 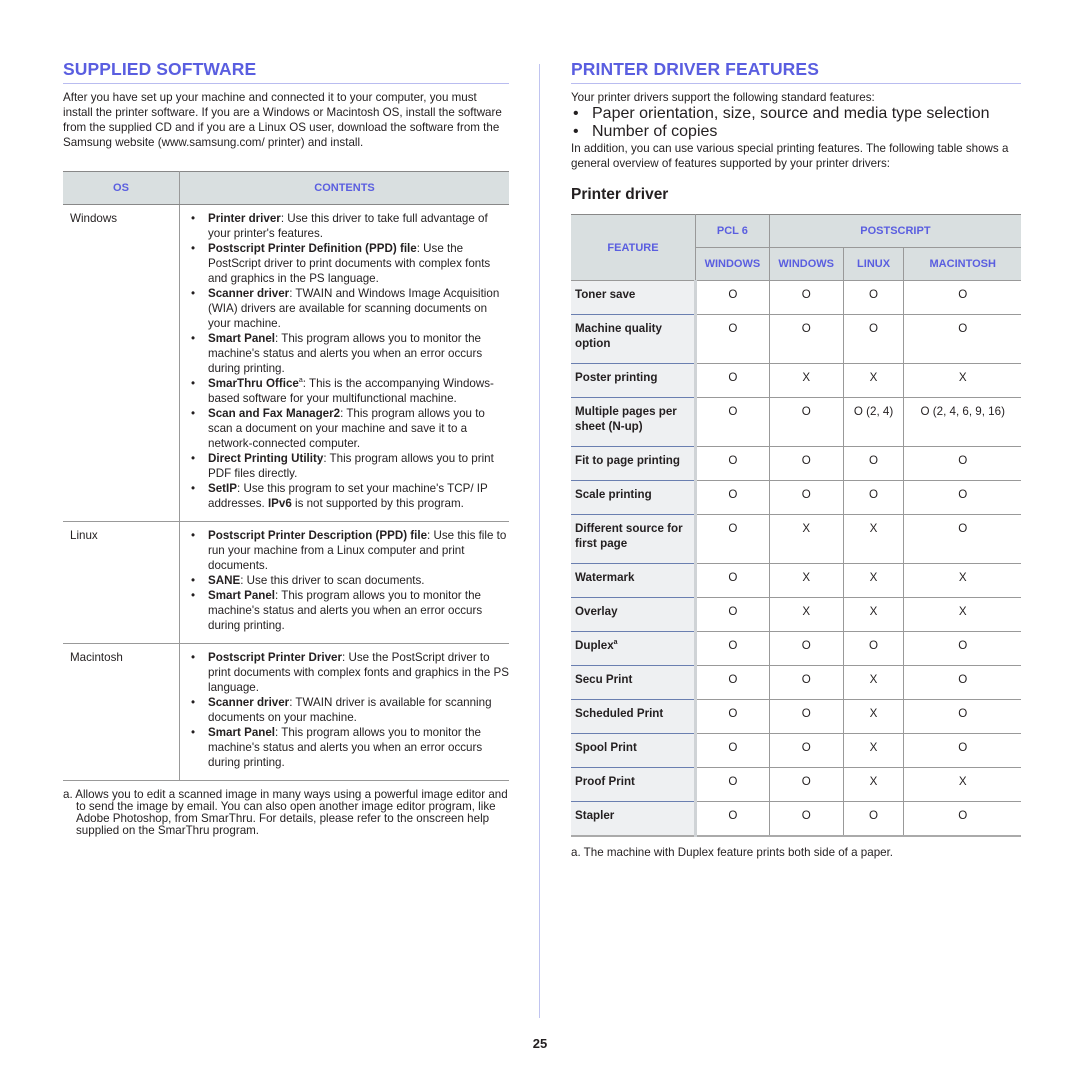 I want to click on item-emphasis: IPv6, so click(x=279, y=503).